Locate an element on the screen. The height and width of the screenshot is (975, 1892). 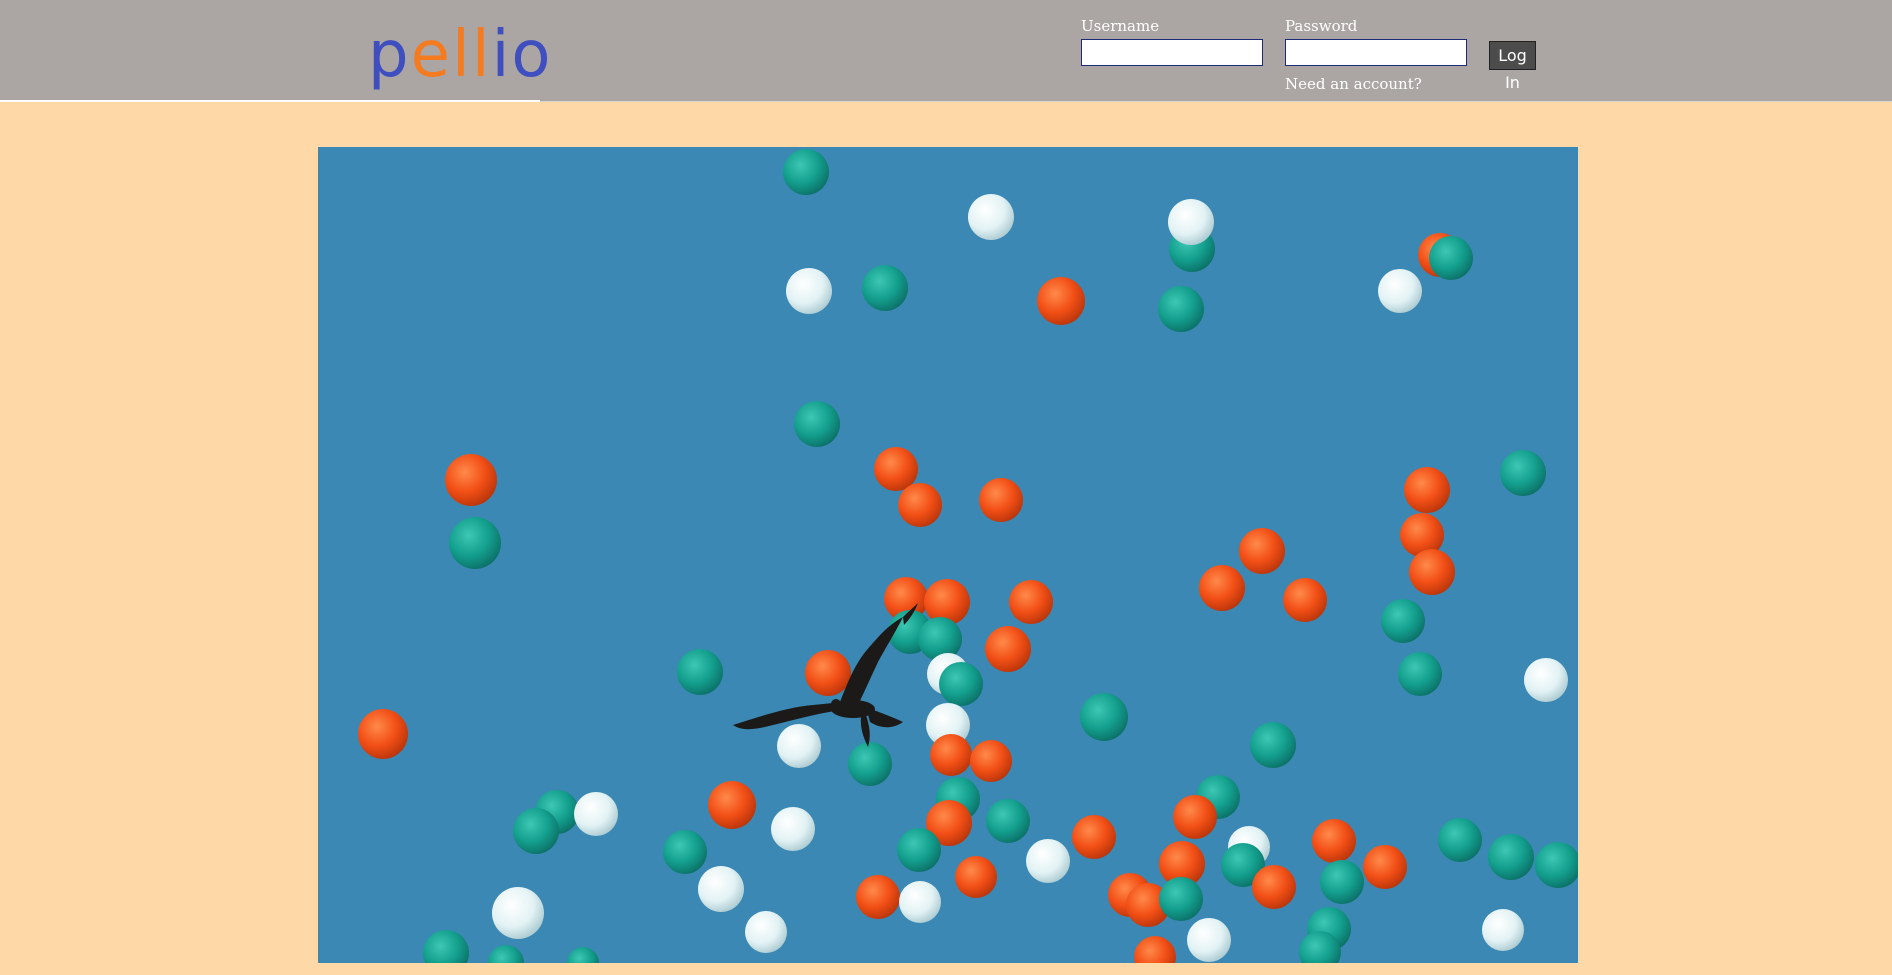
pellio-logo: pellio is located at coordinates (459, 55).